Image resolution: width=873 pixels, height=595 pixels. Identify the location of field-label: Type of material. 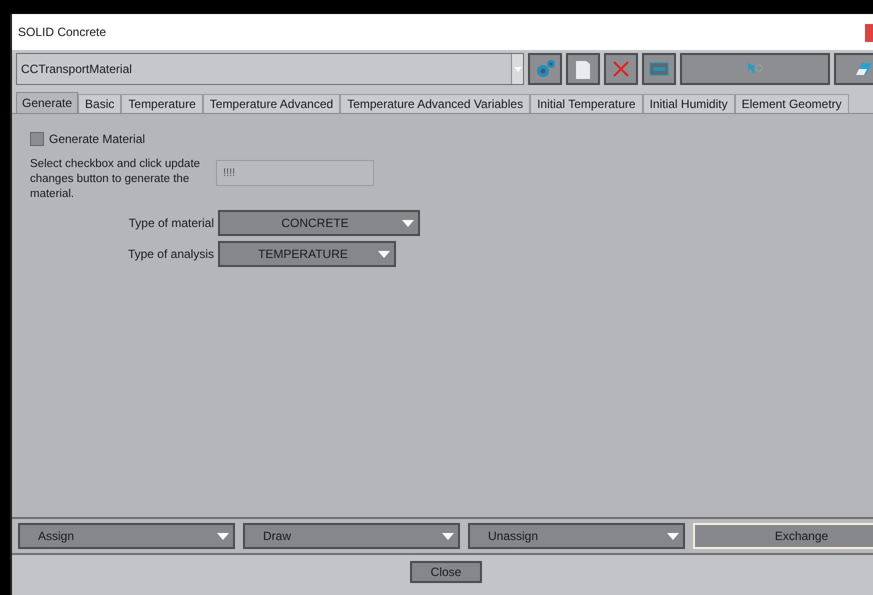
(171, 223).